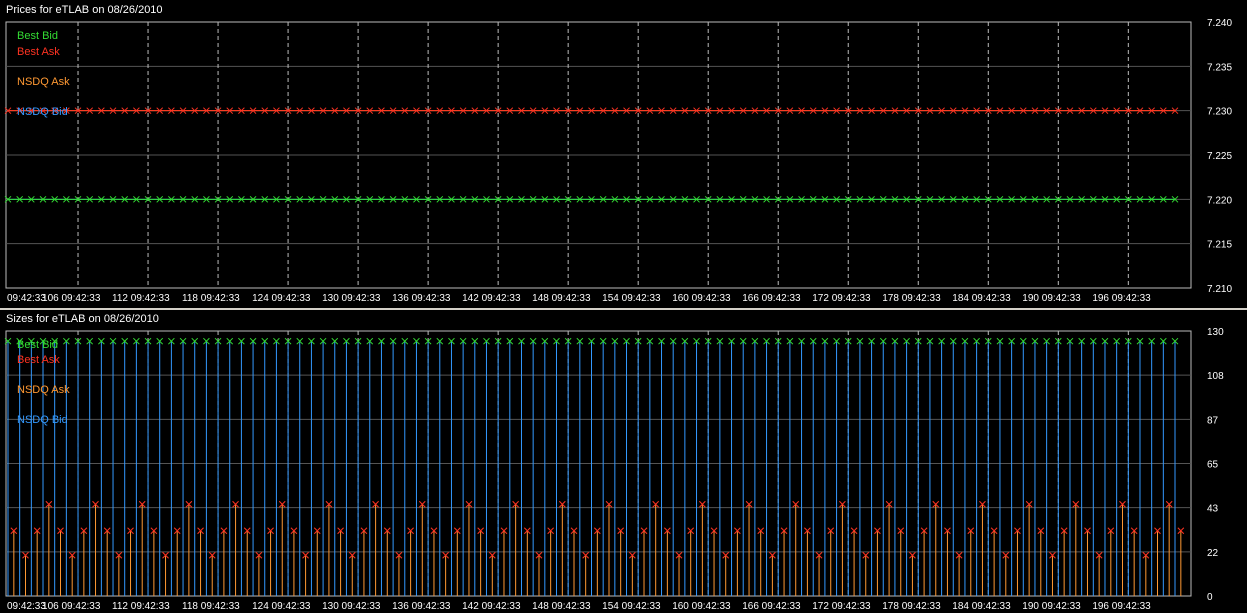  What do you see at coordinates (1213, 509) in the screenshot?
I see `y-tick-label: 43` at bounding box center [1213, 509].